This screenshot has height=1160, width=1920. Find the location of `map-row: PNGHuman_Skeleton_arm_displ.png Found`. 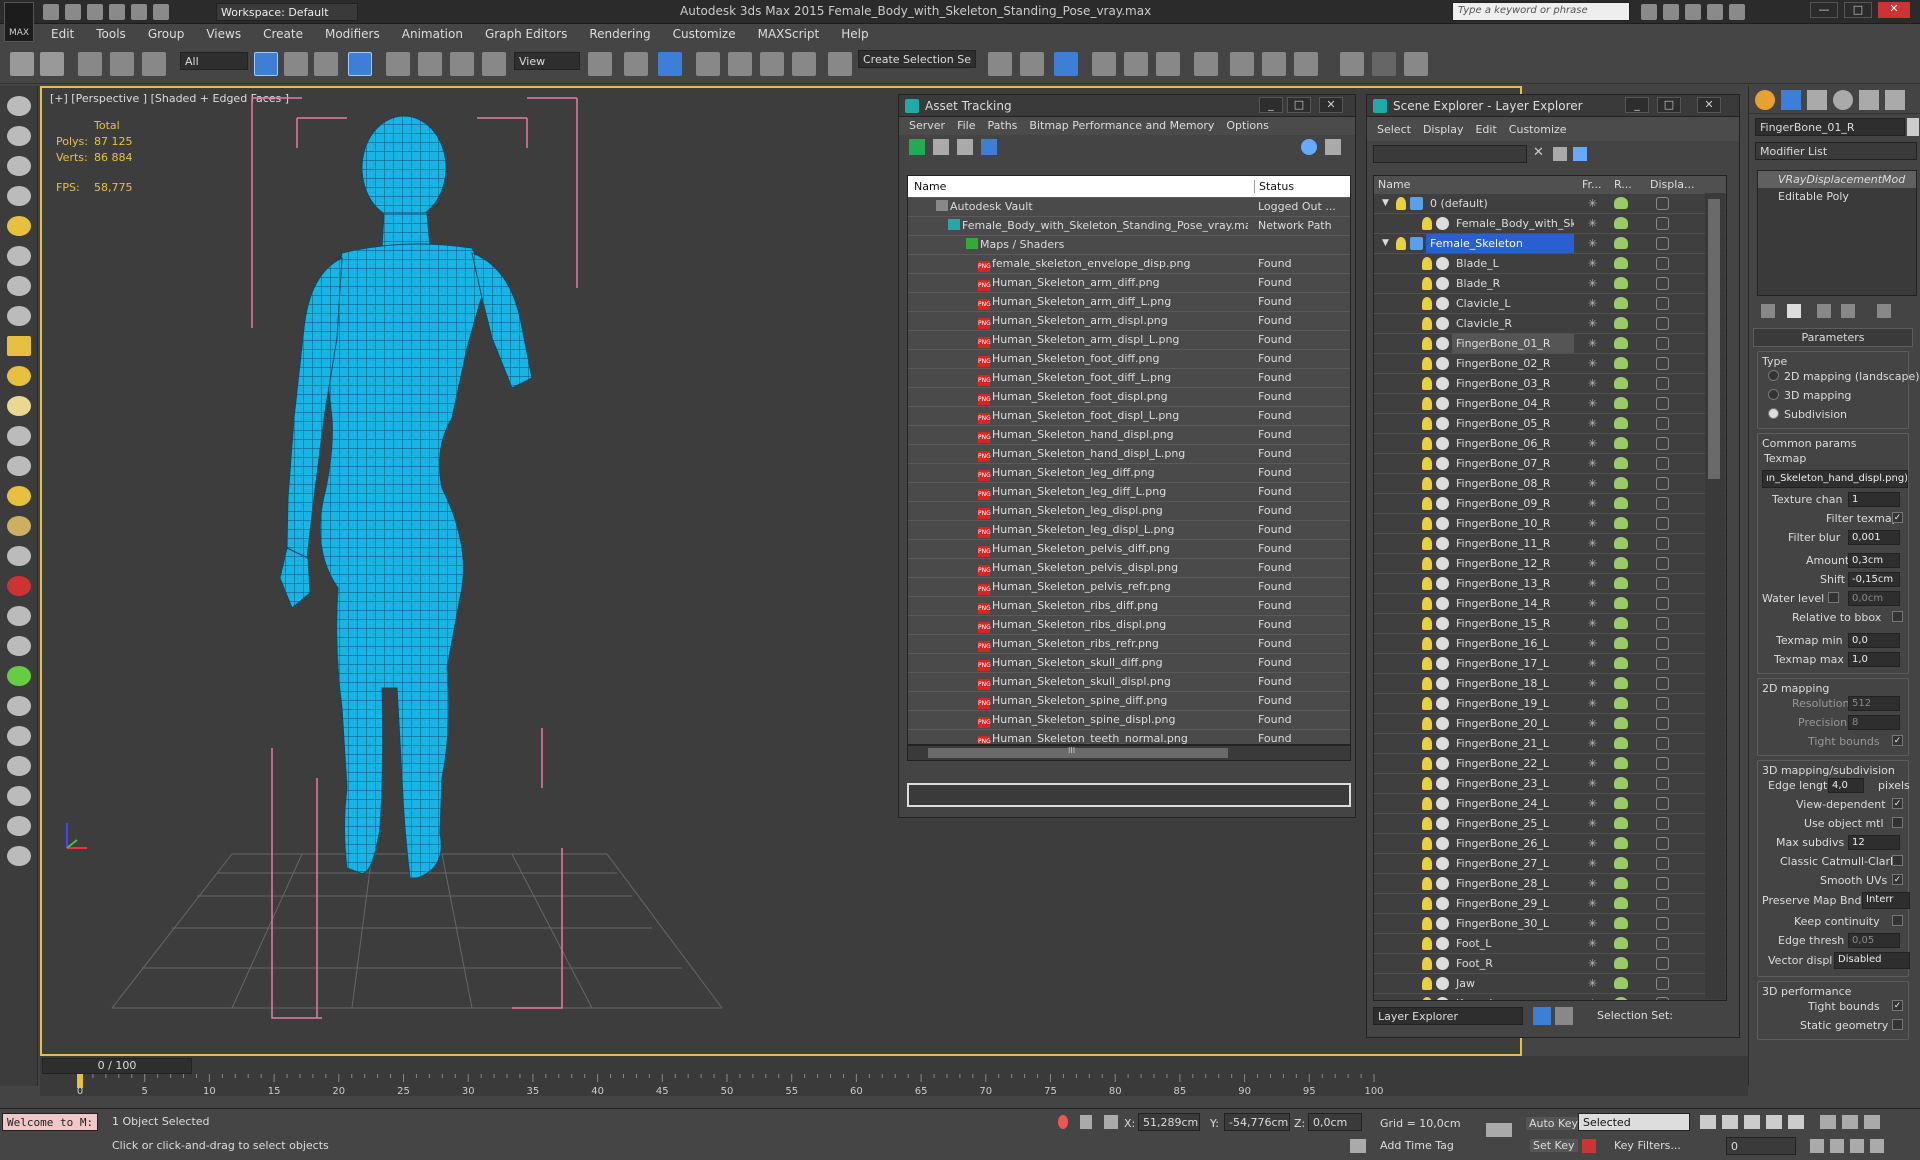

map-row: PNGHuman_Skeleton_arm_displ.png Found is located at coordinates (1129, 321).